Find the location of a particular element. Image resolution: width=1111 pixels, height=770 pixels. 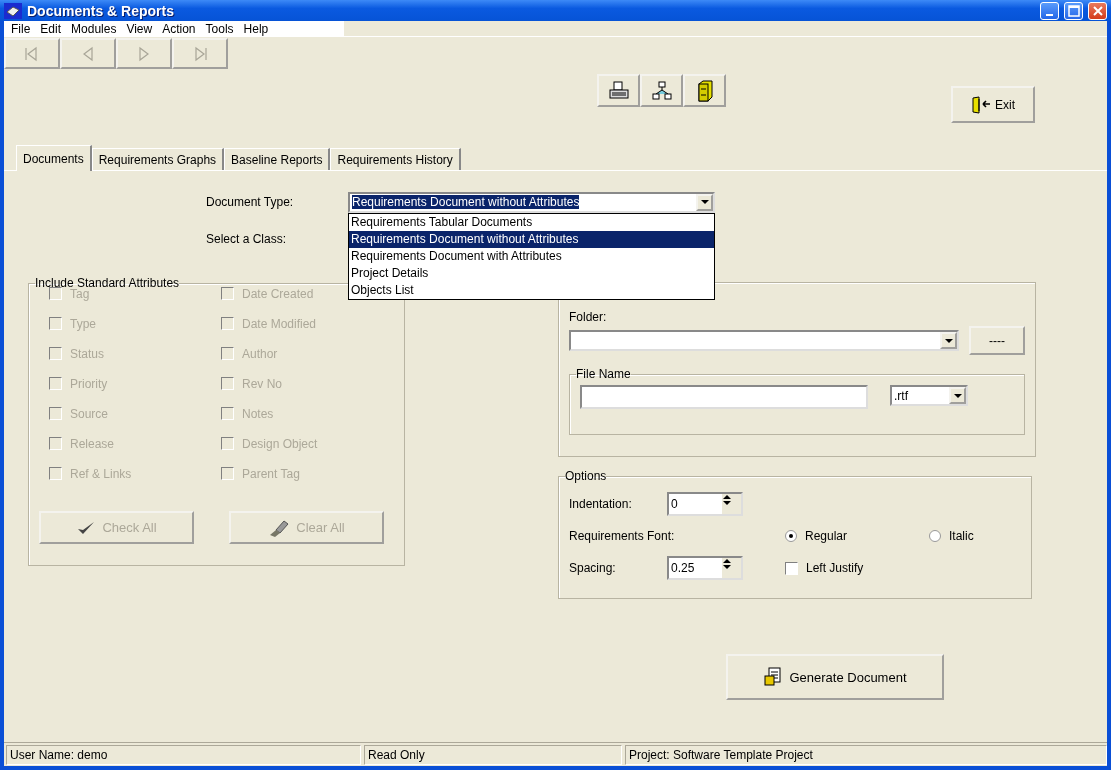

minimize-button is located at coordinates (1049, 10).